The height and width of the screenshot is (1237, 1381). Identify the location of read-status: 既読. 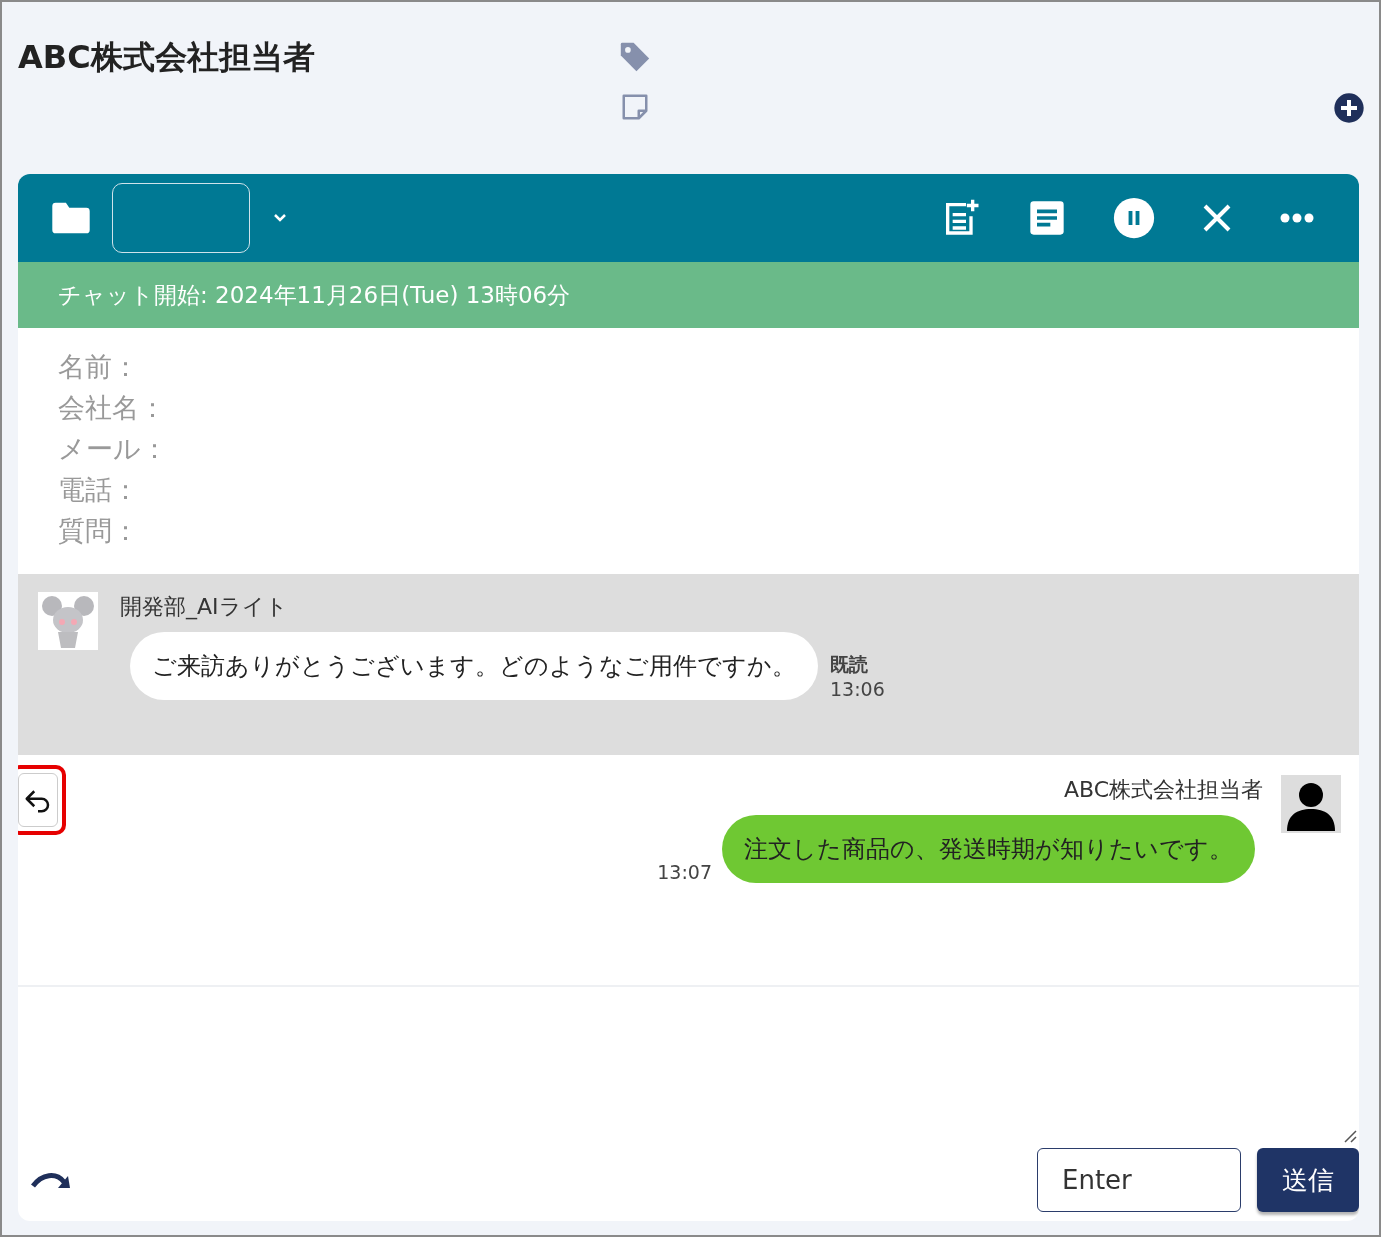
(849, 664).